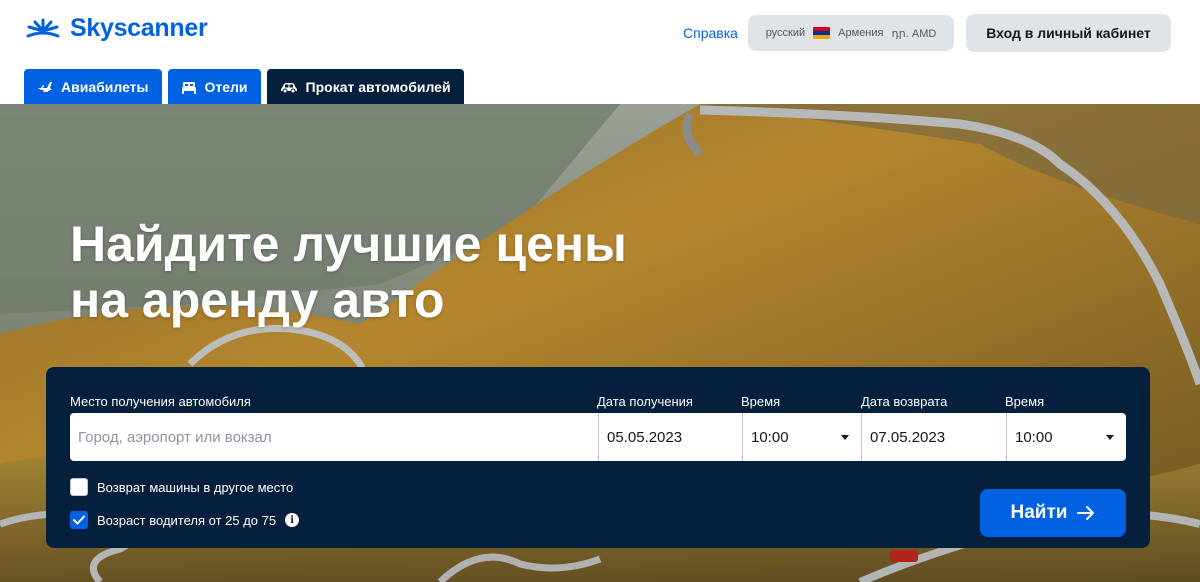 The width and height of the screenshot is (1200, 582). Describe the element at coordinates (761, 401) in the screenshot. I see `pickup-time-label: Время` at that location.